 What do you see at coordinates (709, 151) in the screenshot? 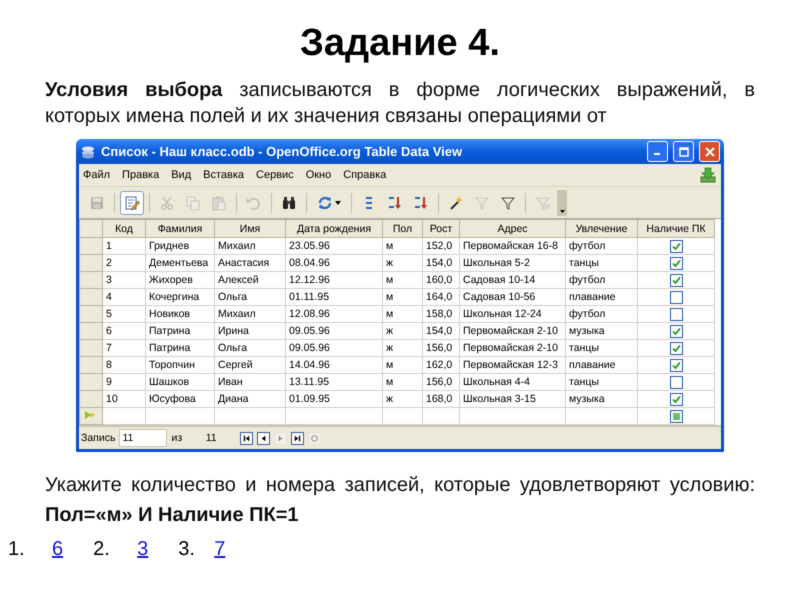
I see `close-button` at bounding box center [709, 151].